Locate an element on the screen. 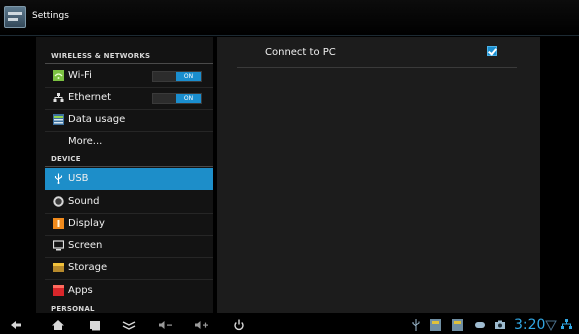 The height and width of the screenshot is (334, 579). camera-icon is located at coordinates (500, 324).